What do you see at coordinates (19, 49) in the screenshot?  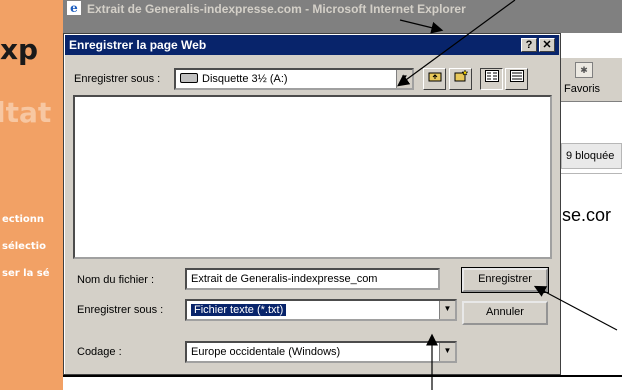 I see `left-text-1: xp` at bounding box center [19, 49].